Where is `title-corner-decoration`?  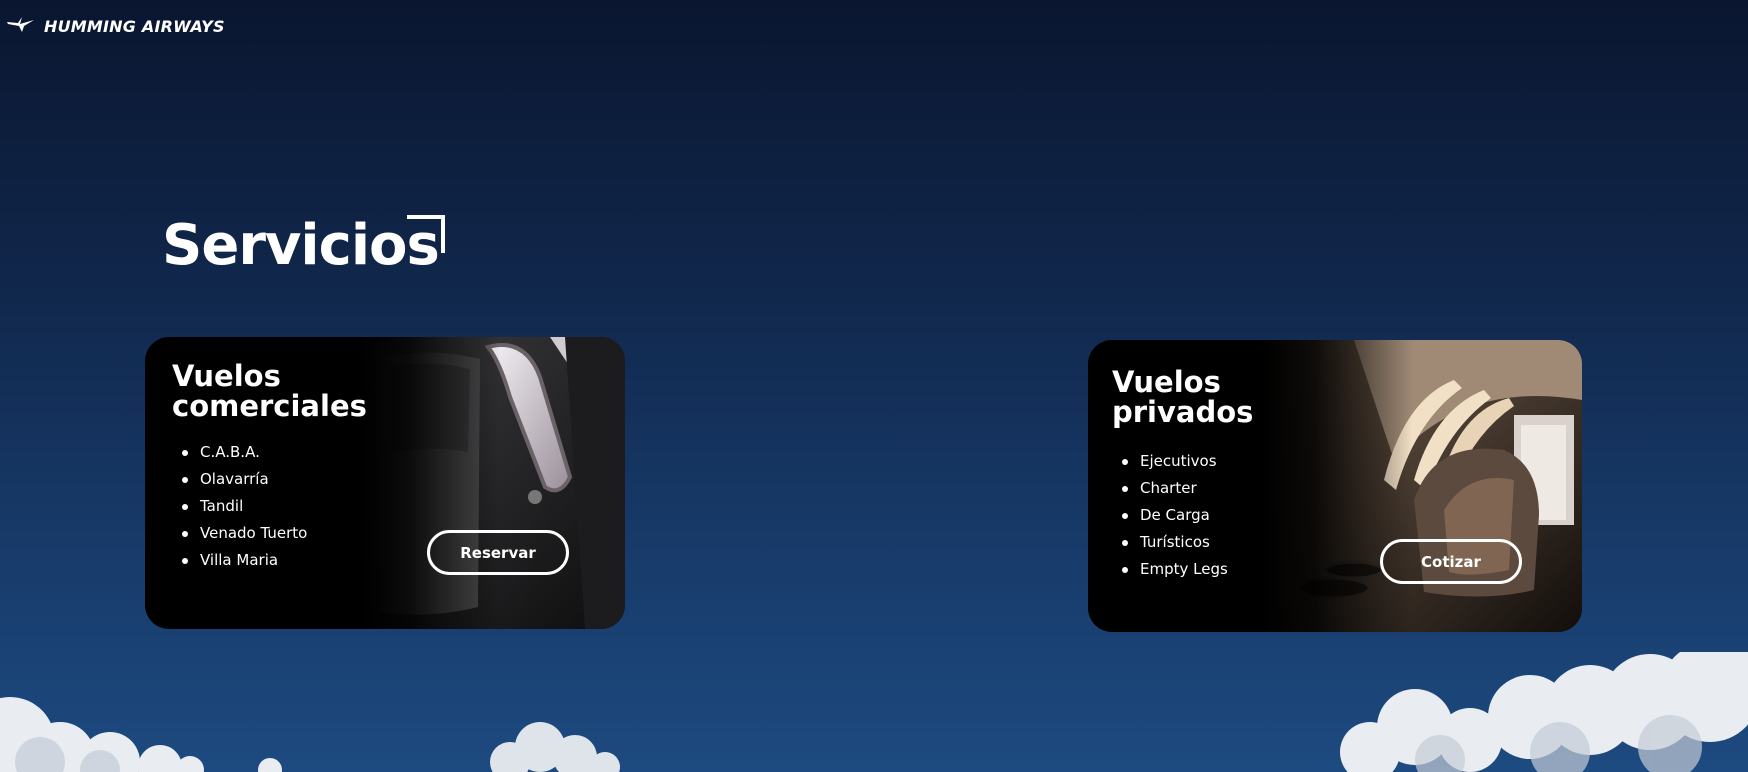 title-corner-decoration is located at coordinates (426, 234).